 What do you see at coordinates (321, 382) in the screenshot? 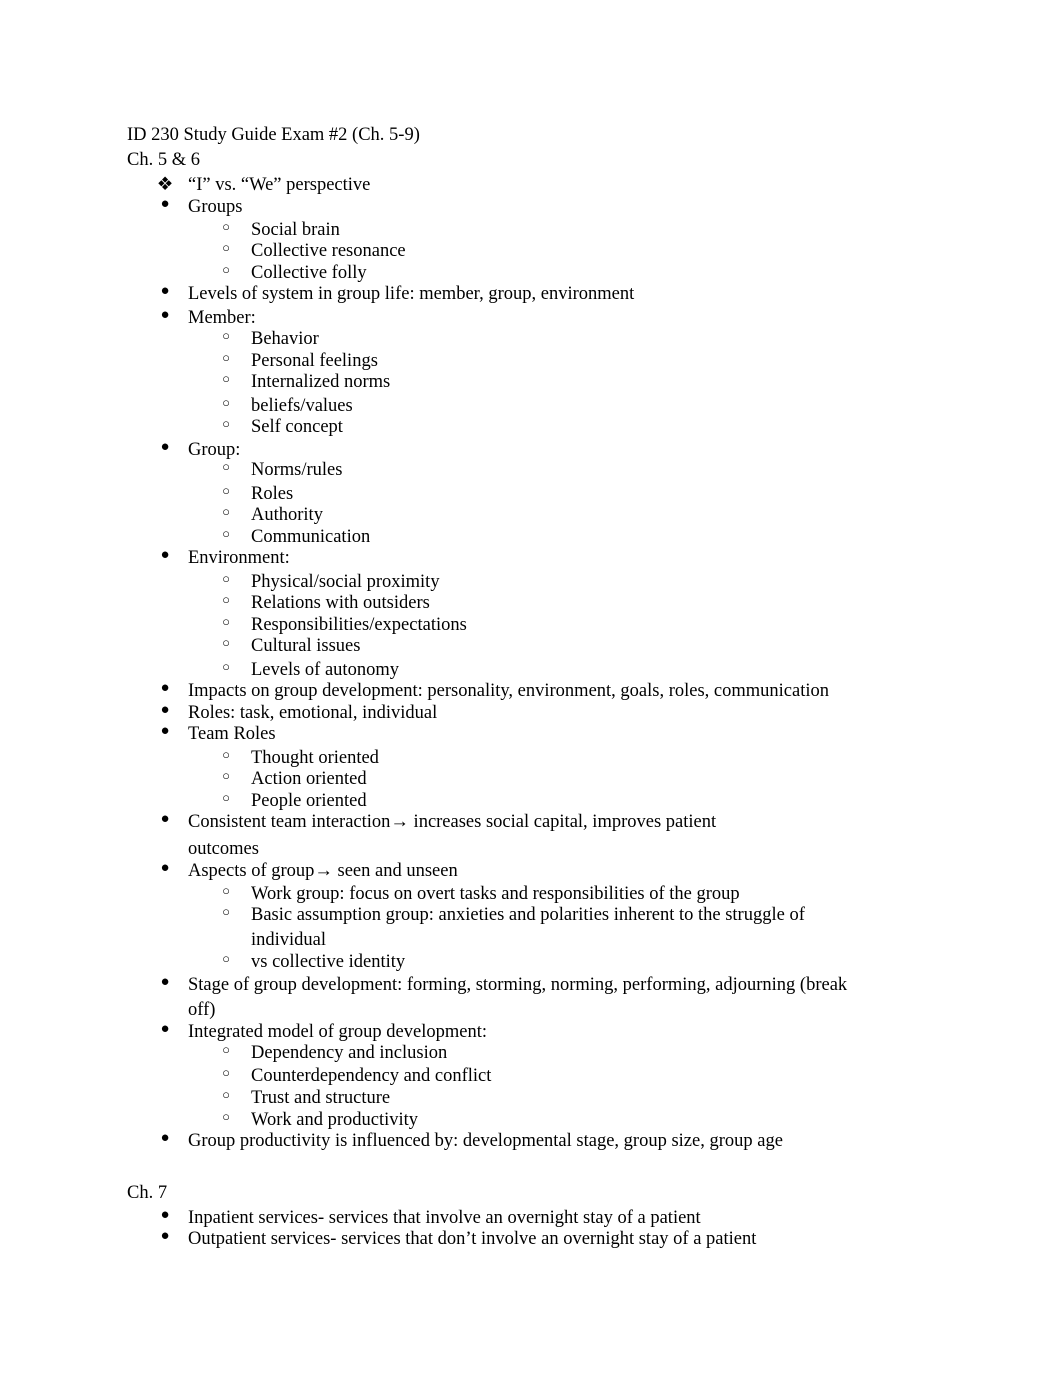
I see `sub-list-item: Internalized norms` at bounding box center [321, 382].